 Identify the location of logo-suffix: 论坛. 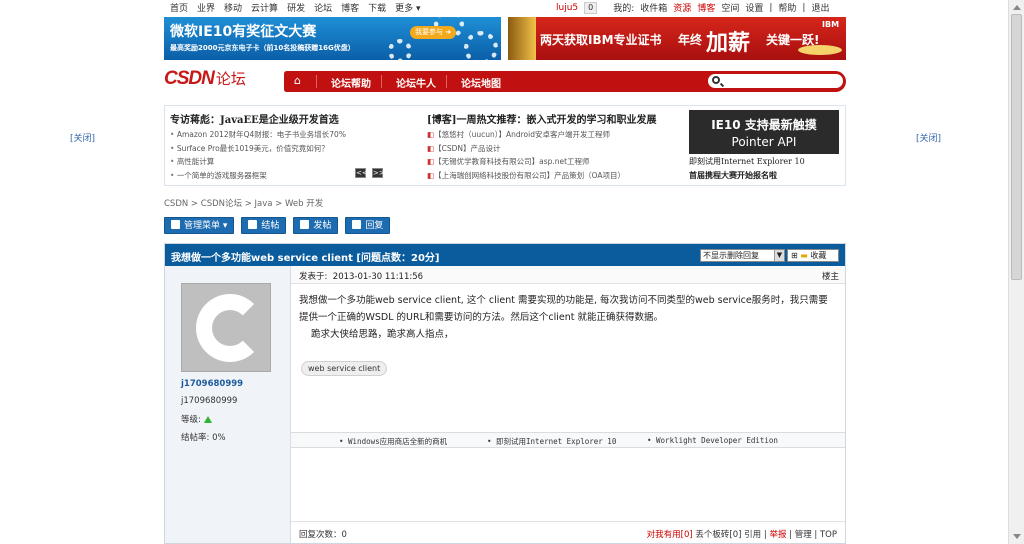
(230, 79).